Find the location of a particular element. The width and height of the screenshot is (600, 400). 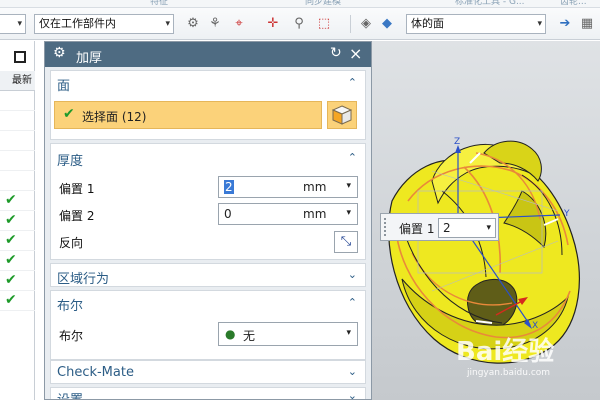

boolean-none-icon: ● is located at coordinates (230, 334).